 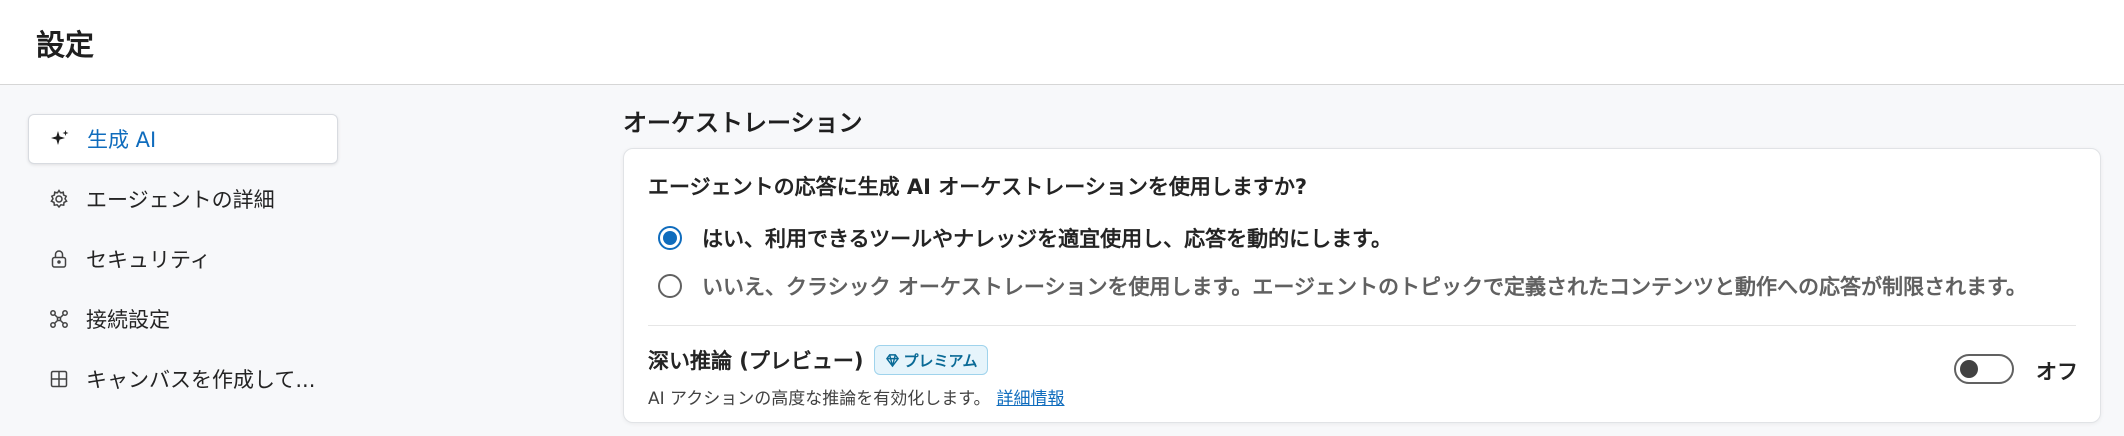 What do you see at coordinates (1969, 369) in the screenshot?
I see `toggle-knob` at bounding box center [1969, 369].